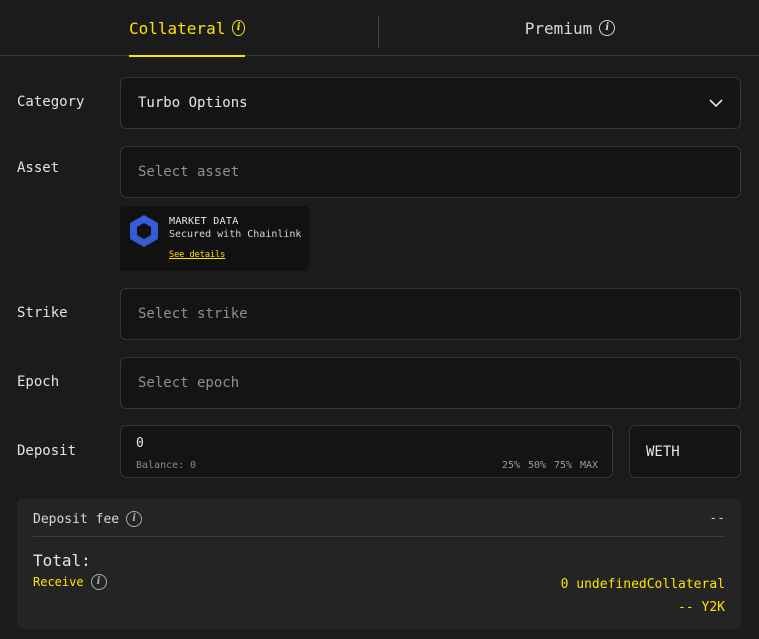 Image resolution: width=759 pixels, height=639 pixels. Describe the element at coordinates (235, 234) in the screenshot. I see `market-data-subtitle: Secured with Chainlink` at that location.